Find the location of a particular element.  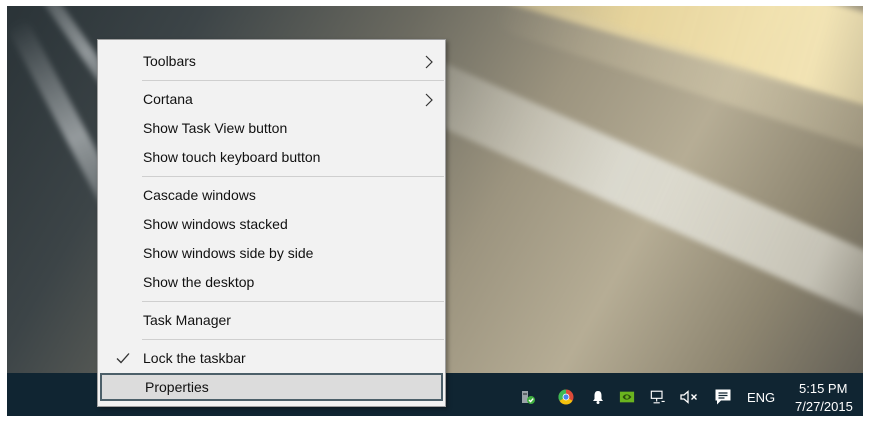

menu-item-show-windows-stacked: Show windows stacked is located at coordinates (271, 224).